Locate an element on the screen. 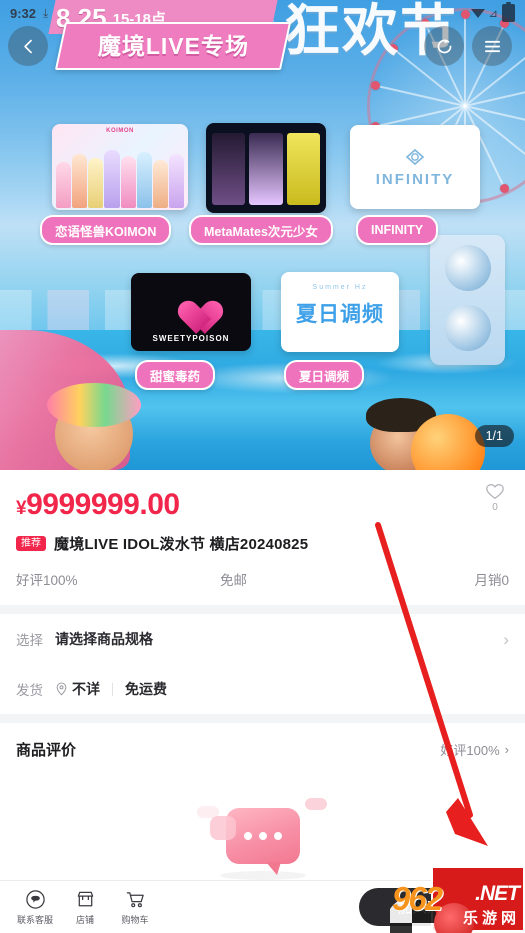 The width and height of the screenshot is (525, 933). banner-speaker-decoration is located at coordinates (467, 300).